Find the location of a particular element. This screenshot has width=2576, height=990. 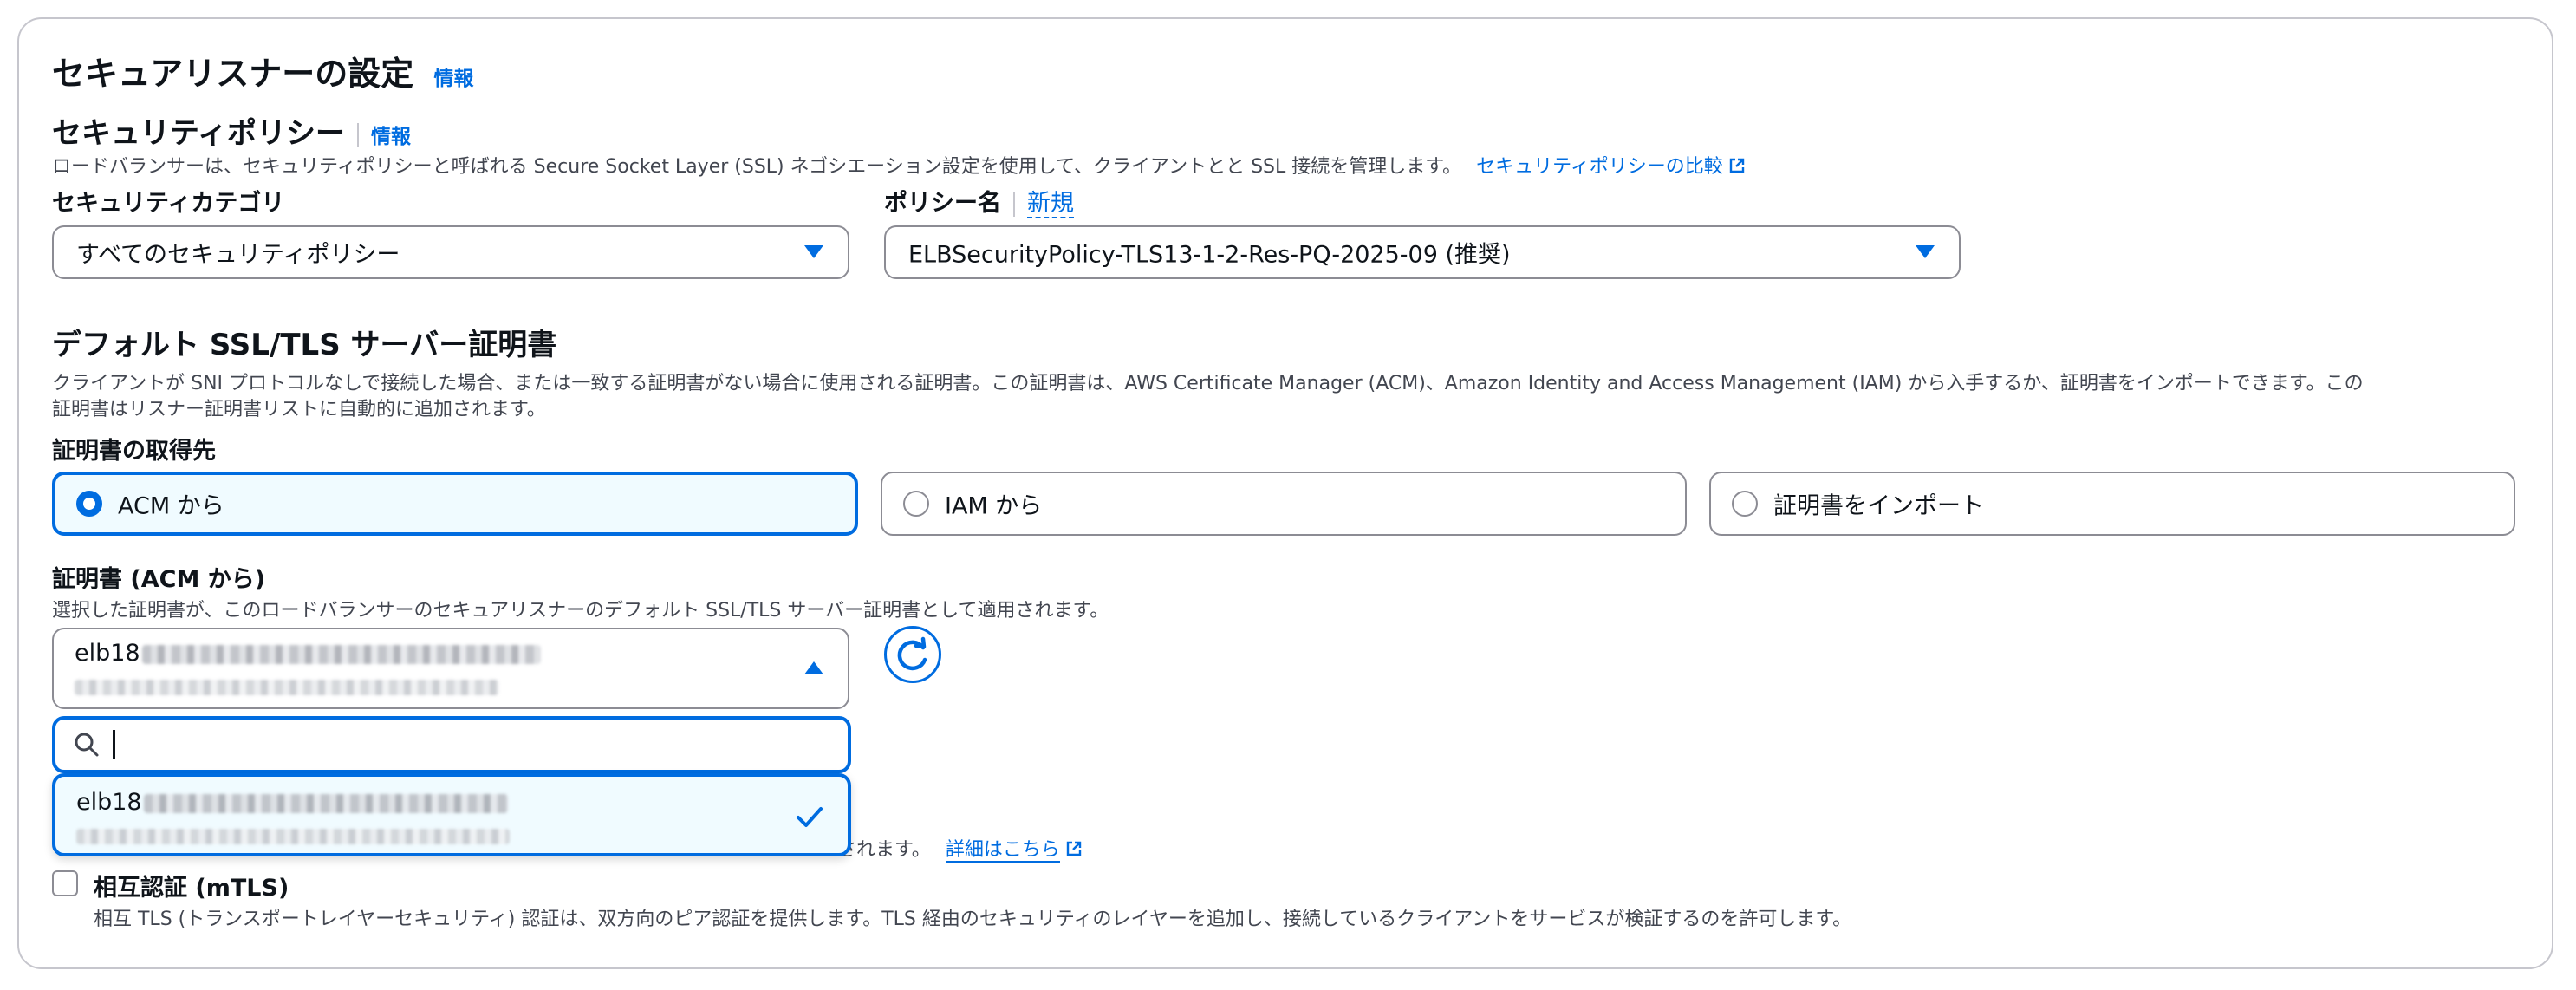

learn-more-link-text: 詳細はこちら is located at coordinates (1002, 850).